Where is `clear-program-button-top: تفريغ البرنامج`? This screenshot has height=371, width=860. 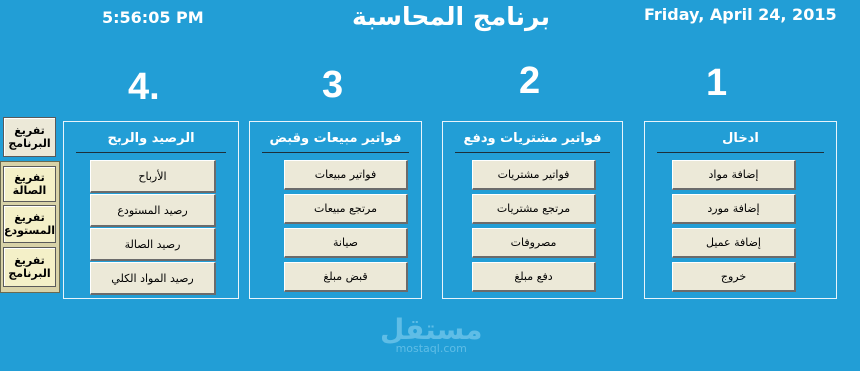 clear-program-button-top: تفريغ البرنامج is located at coordinates (29, 137).